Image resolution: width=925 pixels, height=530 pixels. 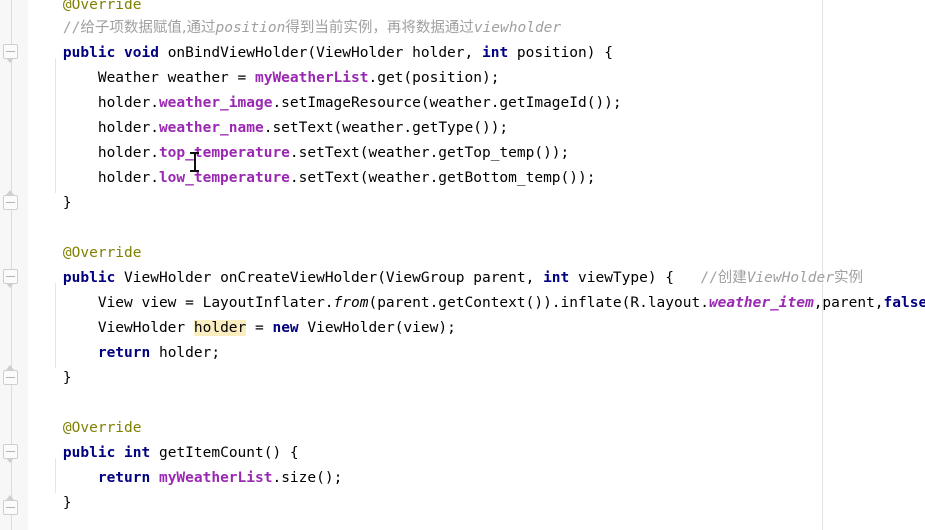 What do you see at coordinates (560, 53) in the screenshot?
I see `line-onbindviewholder-sig-token-6: position) {` at bounding box center [560, 53].